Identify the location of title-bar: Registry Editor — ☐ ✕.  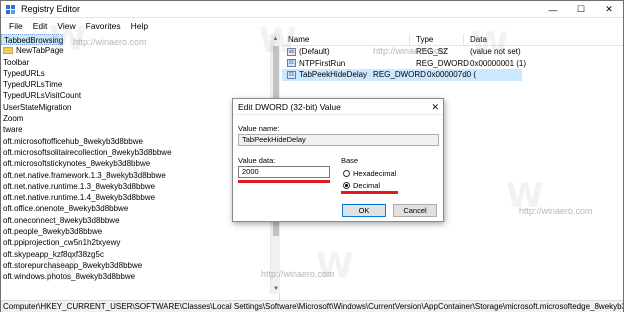
(312, 9).